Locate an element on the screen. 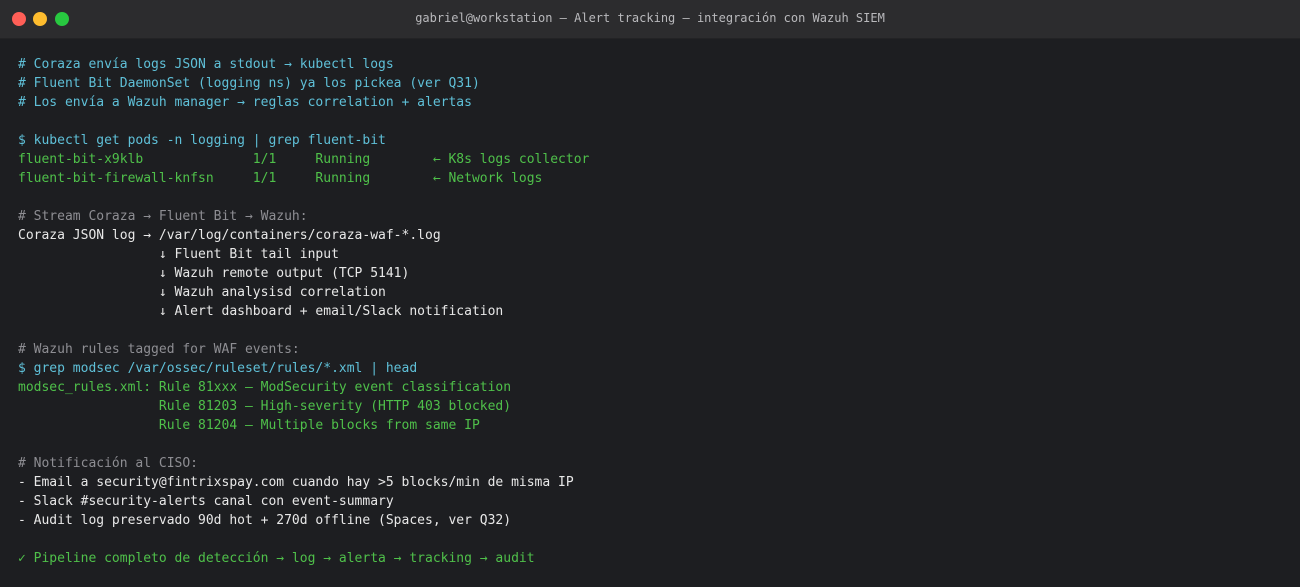  terminal-line: # Wazuh rules tagged for WAF events: is located at coordinates (159, 349).